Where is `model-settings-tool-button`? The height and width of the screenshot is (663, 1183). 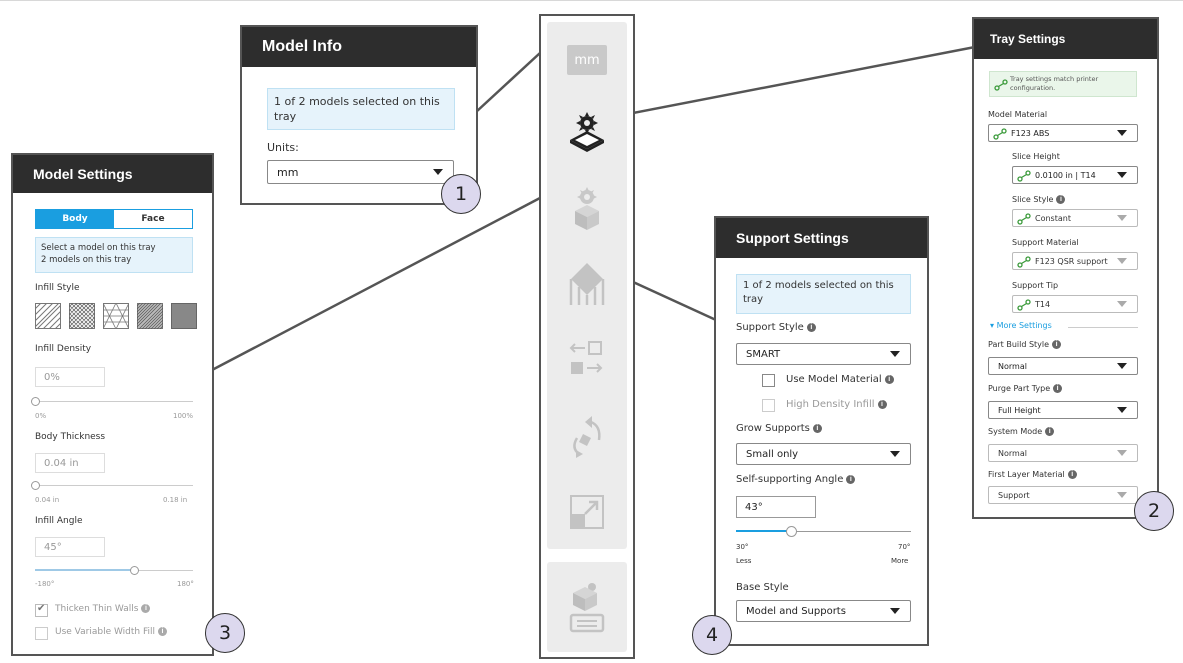 model-settings-tool-button is located at coordinates (587, 209).